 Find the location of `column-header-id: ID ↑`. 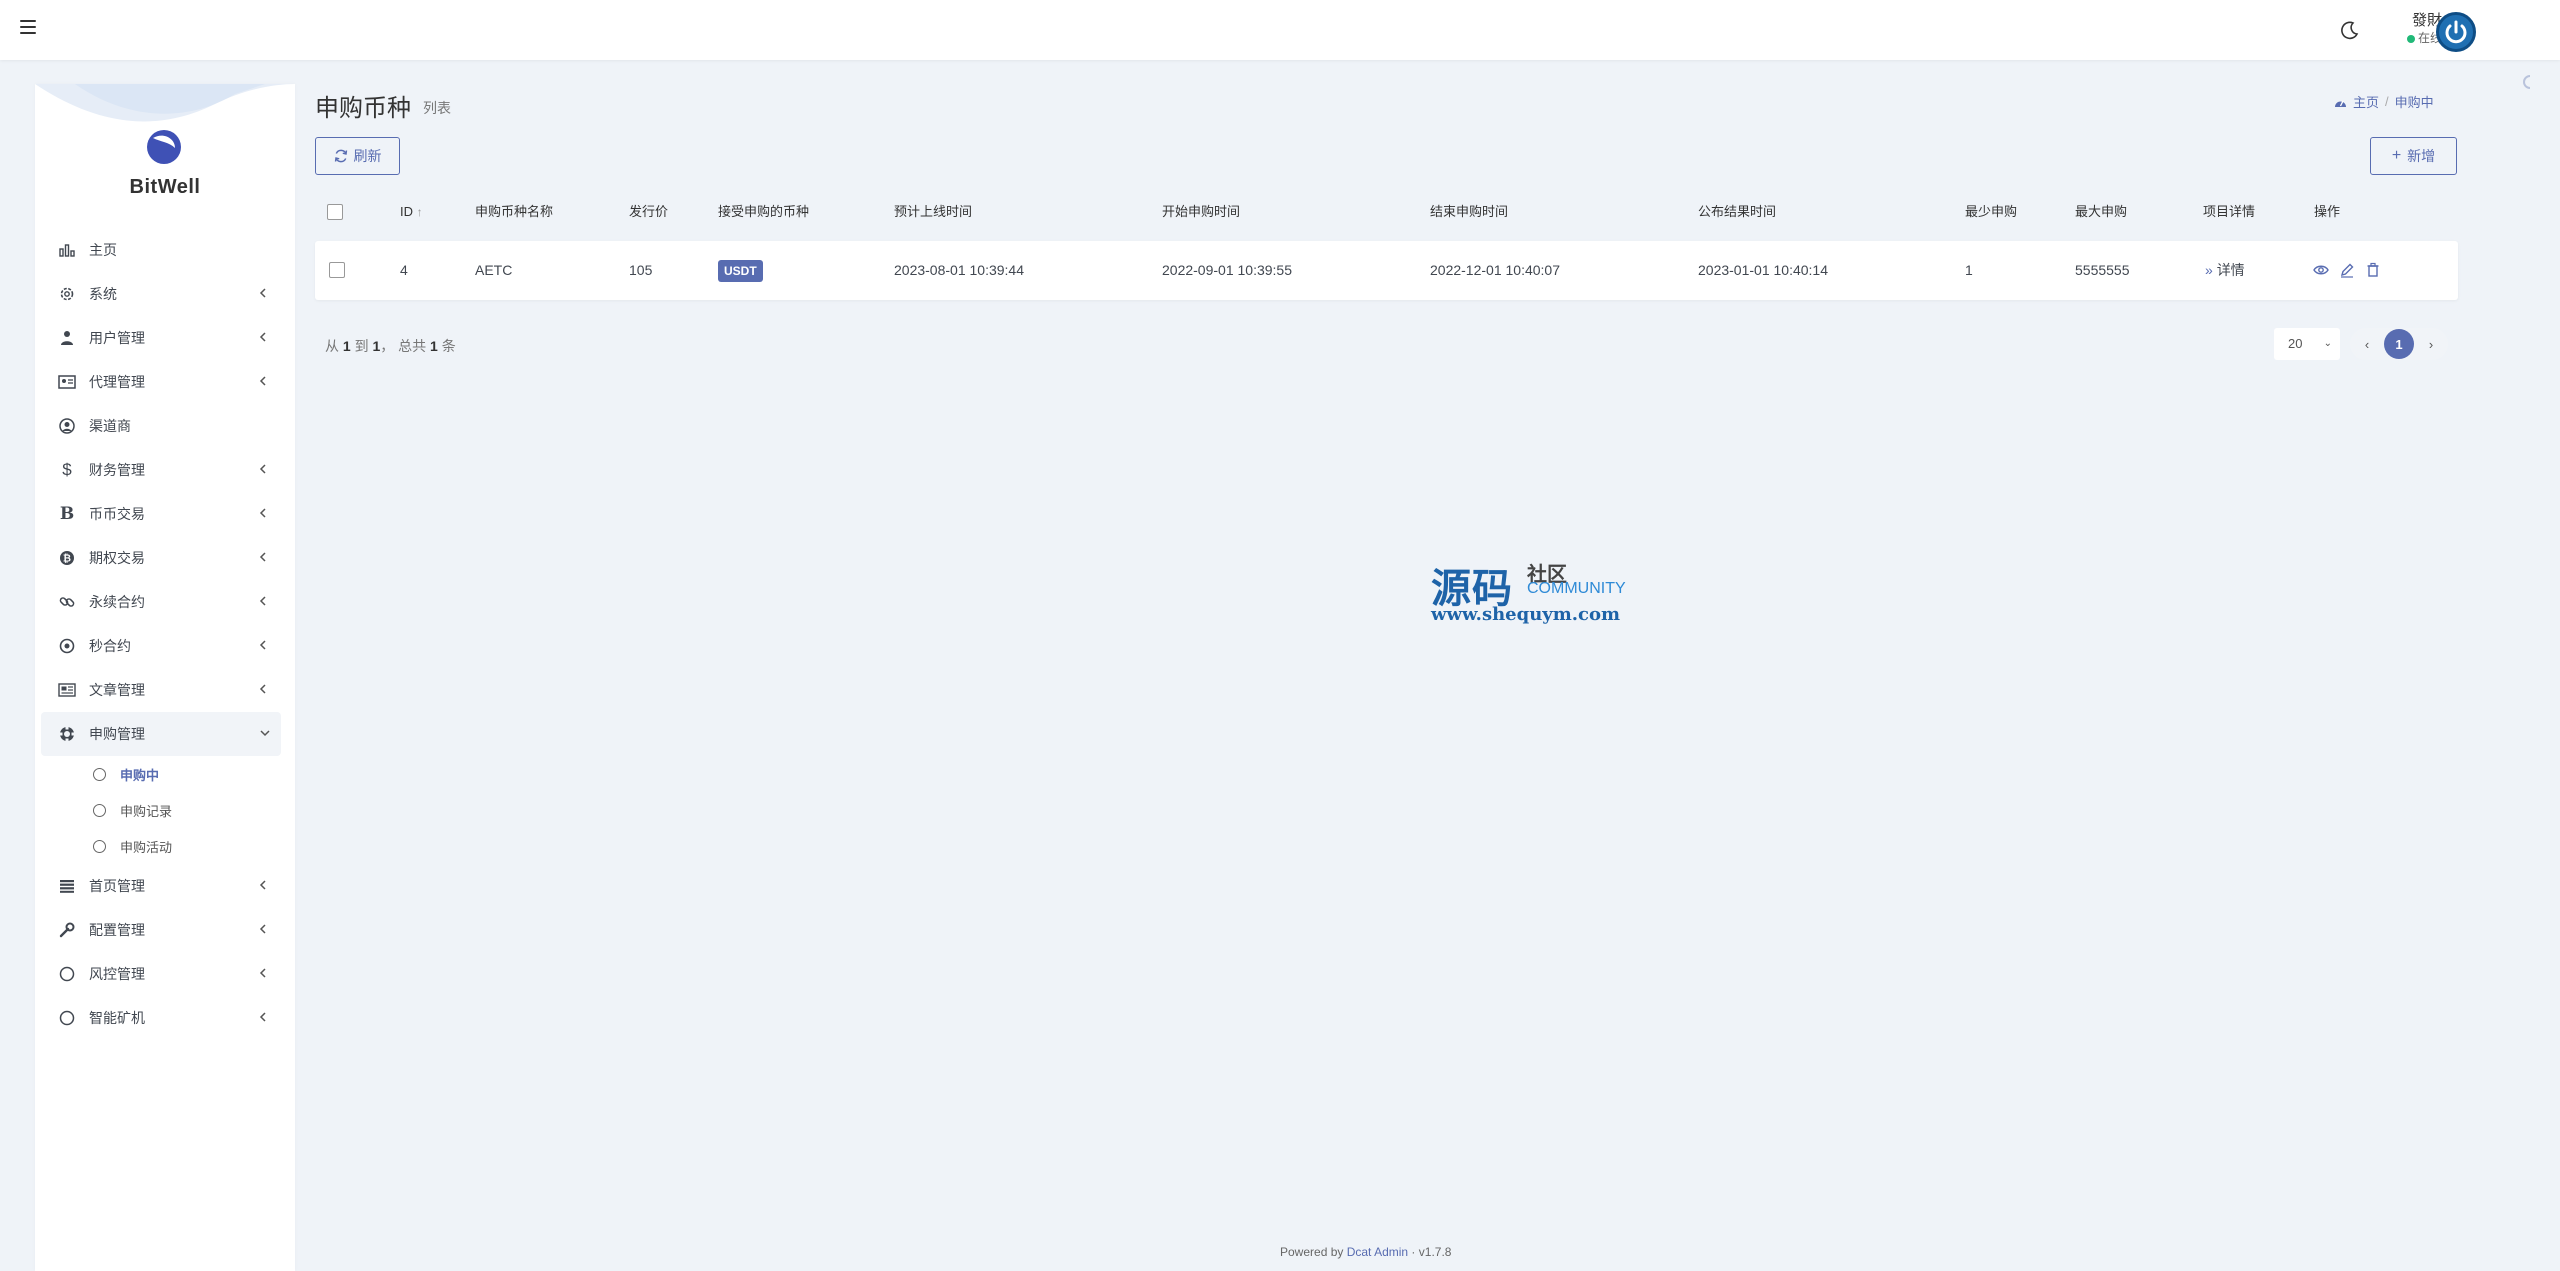

column-header-id: ID ↑ is located at coordinates (411, 212).